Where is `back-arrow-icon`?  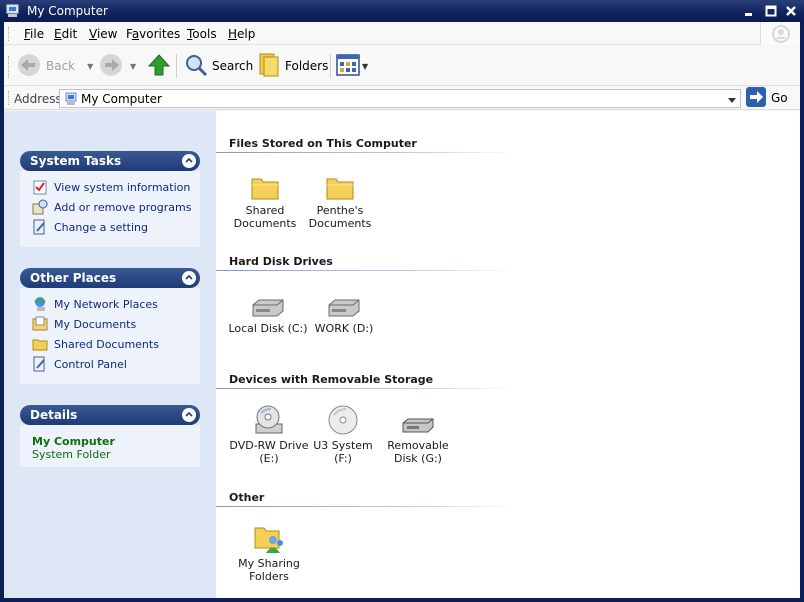 back-arrow-icon is located at coordinates (29, 66).